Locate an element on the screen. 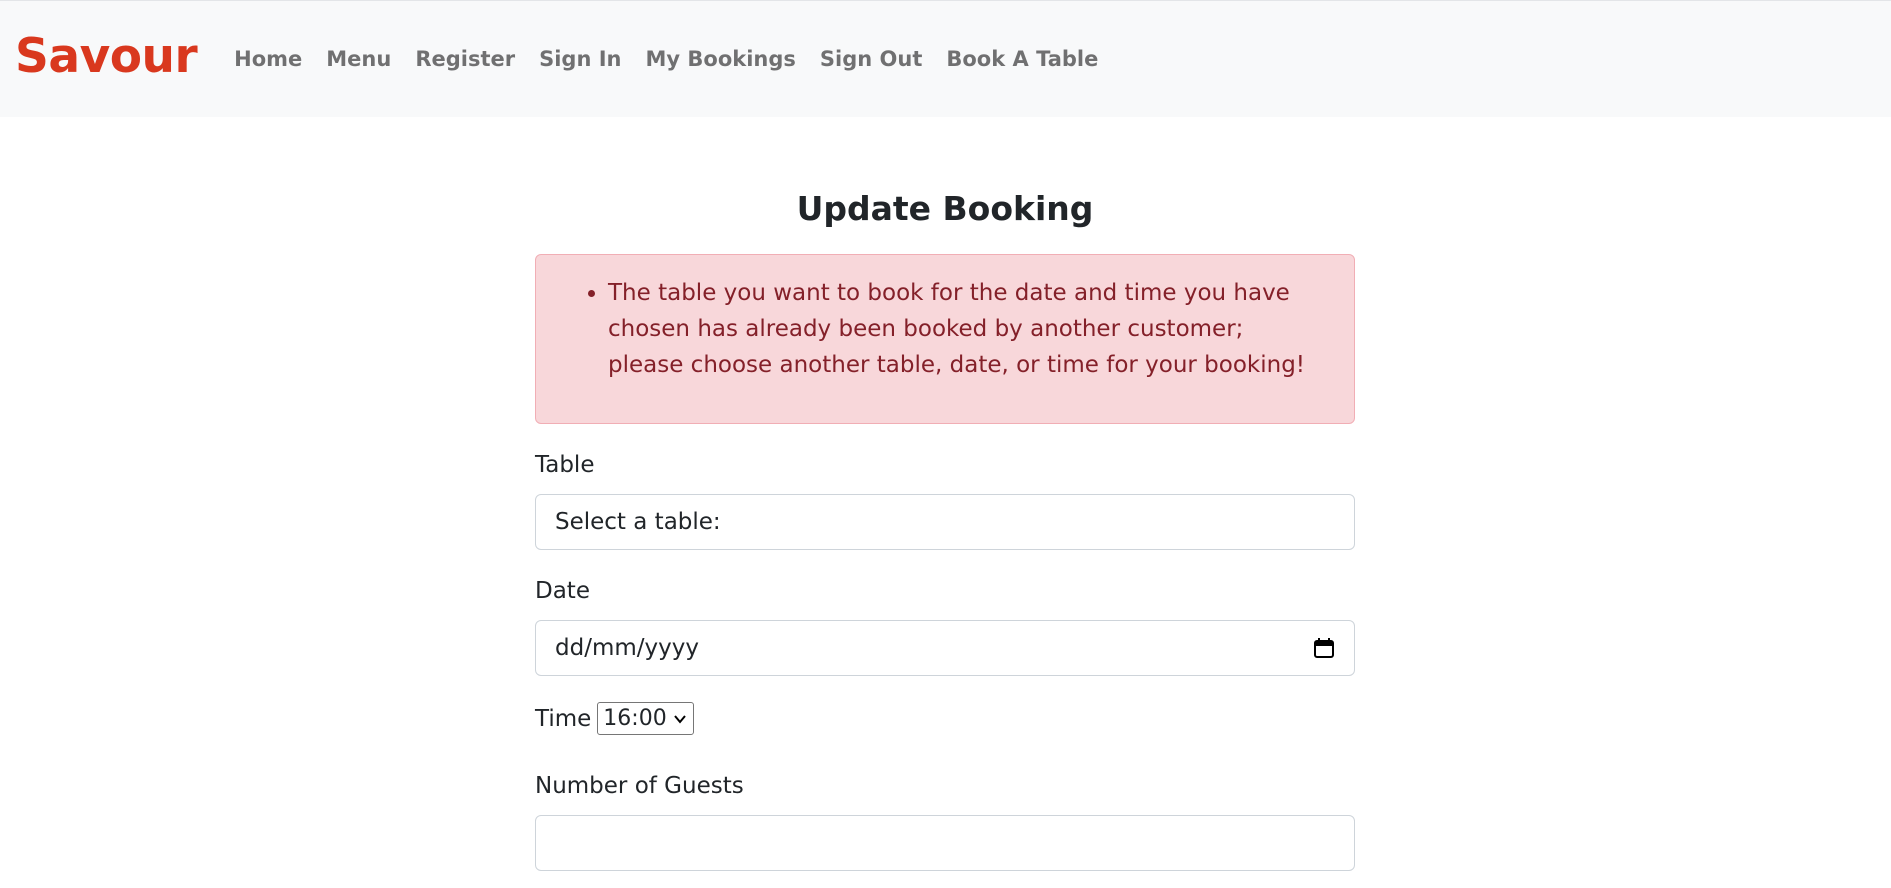 This screenshot has height=888, width=1891. nav-link-sign-out: Sign Out is located at coordinates (871, 59).